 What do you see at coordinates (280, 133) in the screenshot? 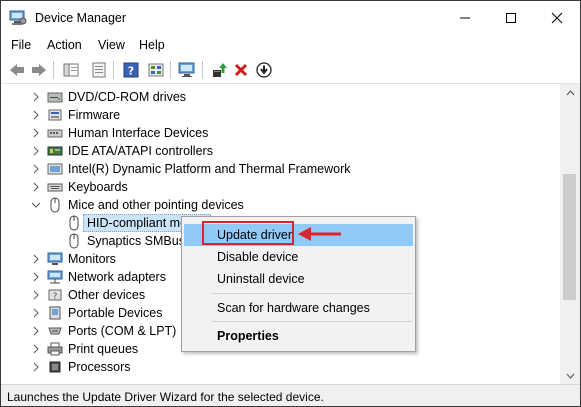
I see `tree-item-human-interface-devices: Human Interface Devices` at bounding box center [280, 133].